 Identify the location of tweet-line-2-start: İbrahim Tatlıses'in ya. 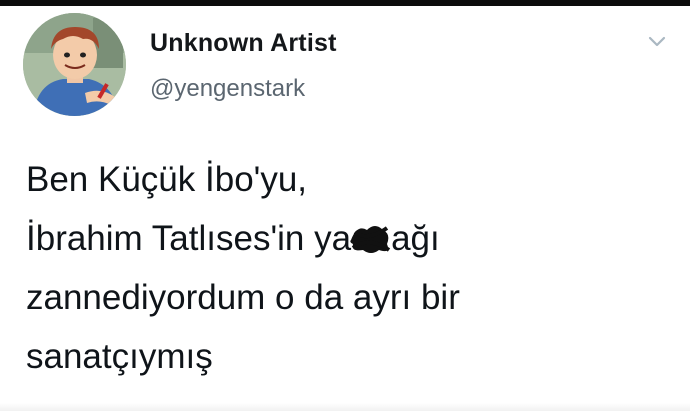
(189, 238).